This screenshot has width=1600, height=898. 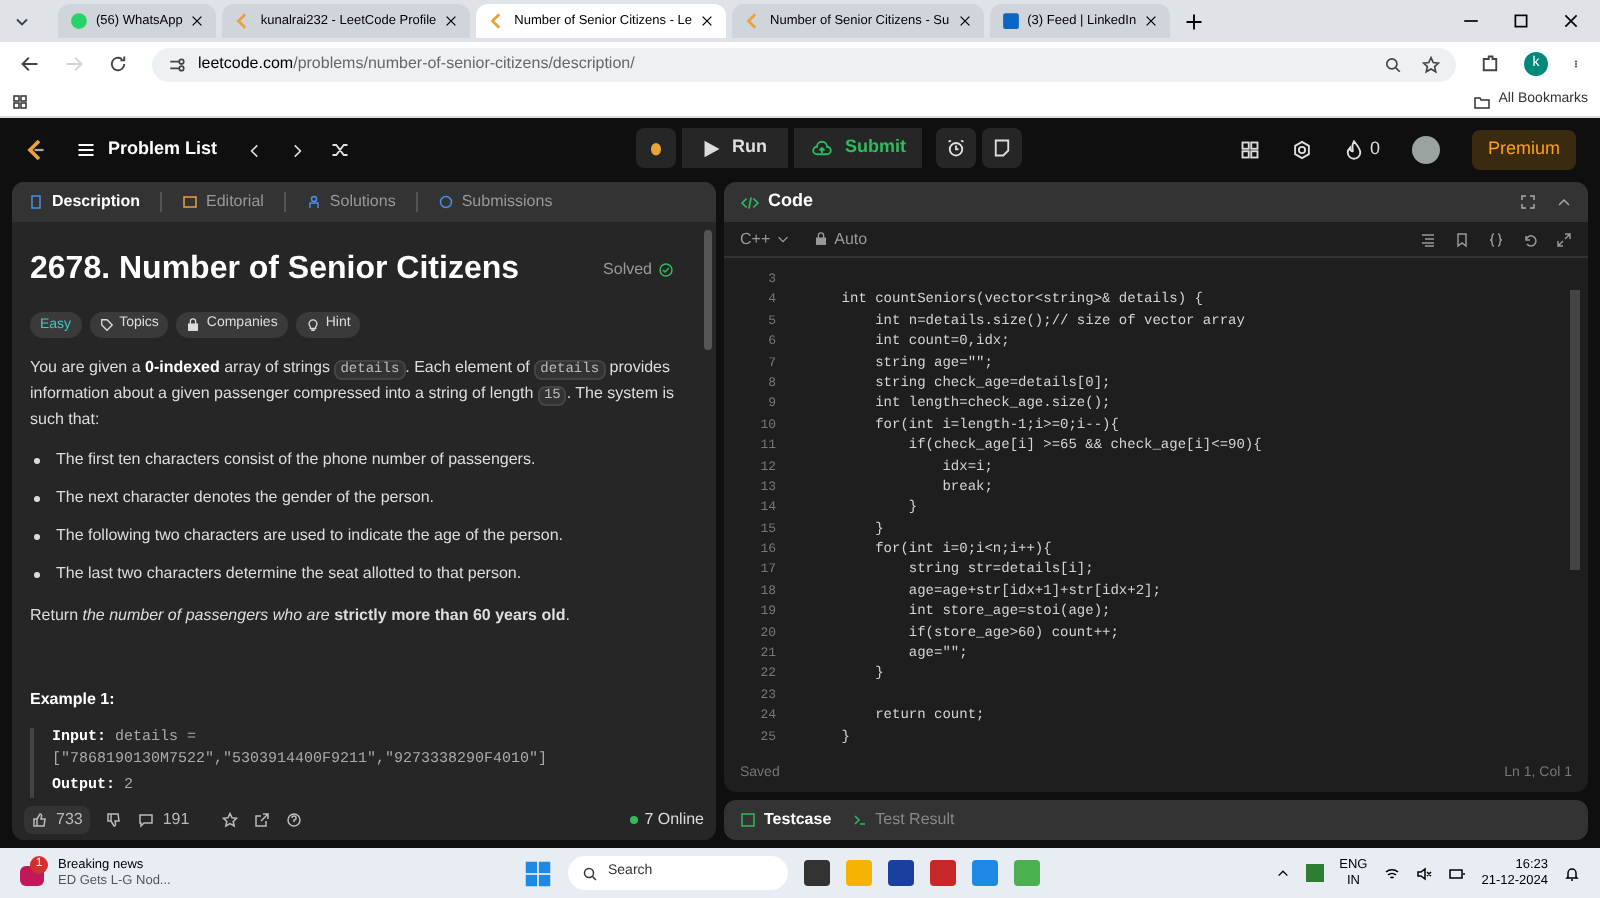 I want to click on panel-tab: Solutions, so click(x=350, y=202).